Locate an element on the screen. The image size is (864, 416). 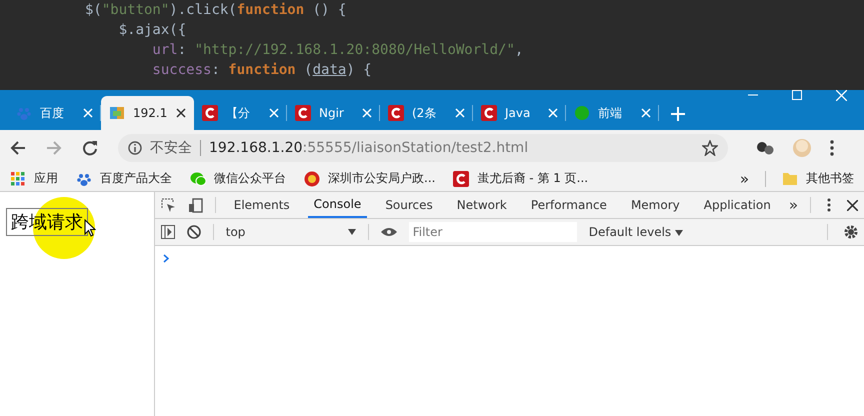
code-token: "http://192.168.1.20:8080/HelloWorld/" is located at coordinates (354, 50).